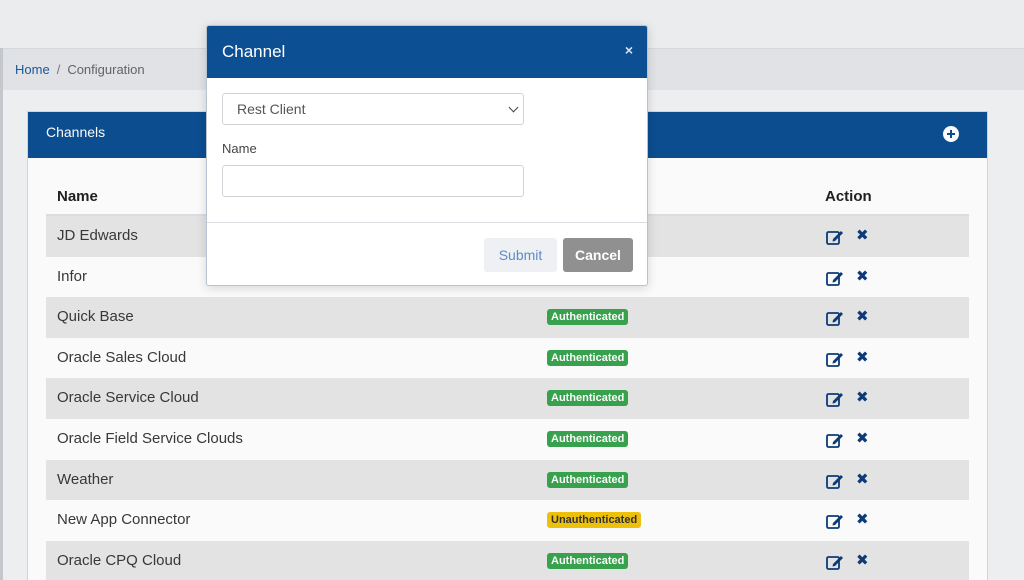 Image resolution: width=1024 pixels, height=580 pixels. Describe the element at coordinates (598, 255) in the screenshot. I see `cancel-button: Cancel` at that location.